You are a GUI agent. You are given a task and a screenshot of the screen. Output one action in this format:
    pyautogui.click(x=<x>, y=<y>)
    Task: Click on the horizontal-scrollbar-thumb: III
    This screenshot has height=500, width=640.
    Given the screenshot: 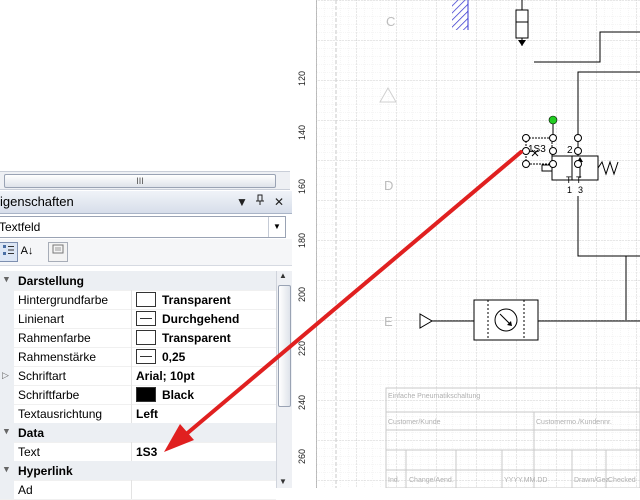 What is the action you would take?
    pyautogui.click(x=140, y=181)
    